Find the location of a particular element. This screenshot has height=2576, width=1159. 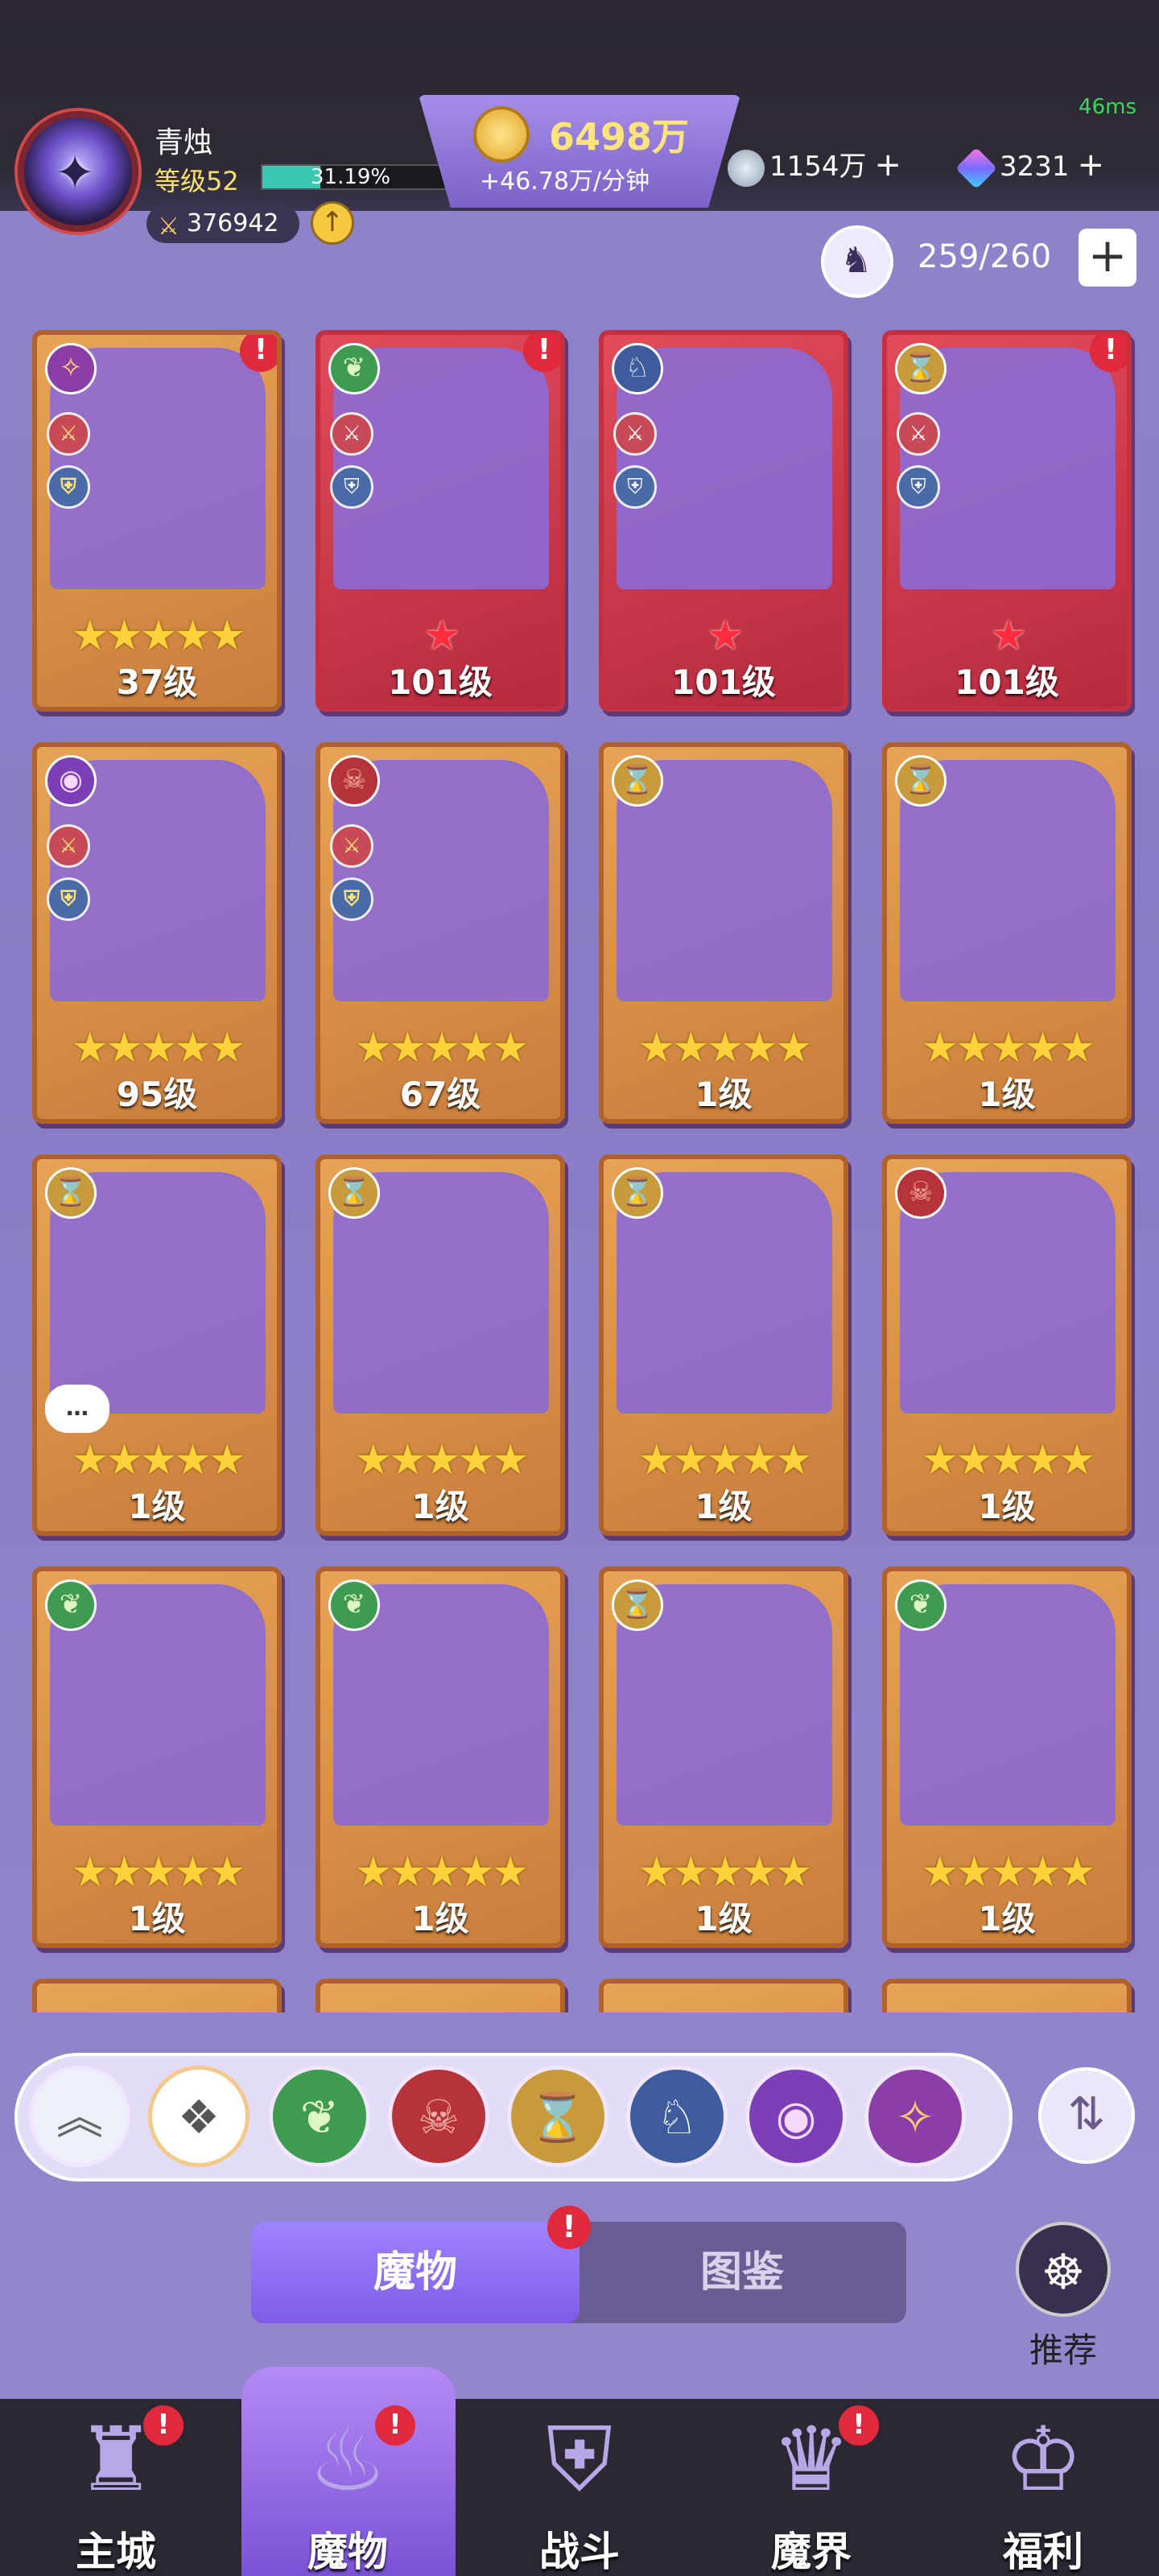

silver-currency: 1154万 + is located at coordinates (814, 165).